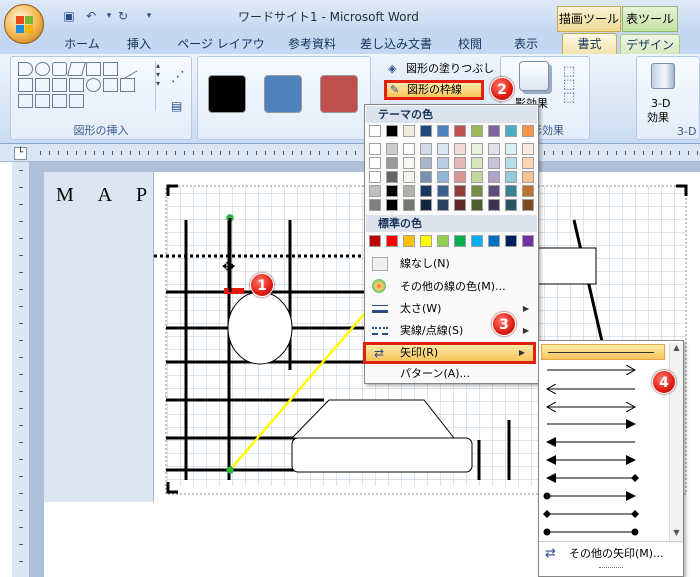 This screenshot has width=700, height=577. Describe the element at coordinates (350, 153) in the screenshot. I see `horizontal-ruler` at that location.